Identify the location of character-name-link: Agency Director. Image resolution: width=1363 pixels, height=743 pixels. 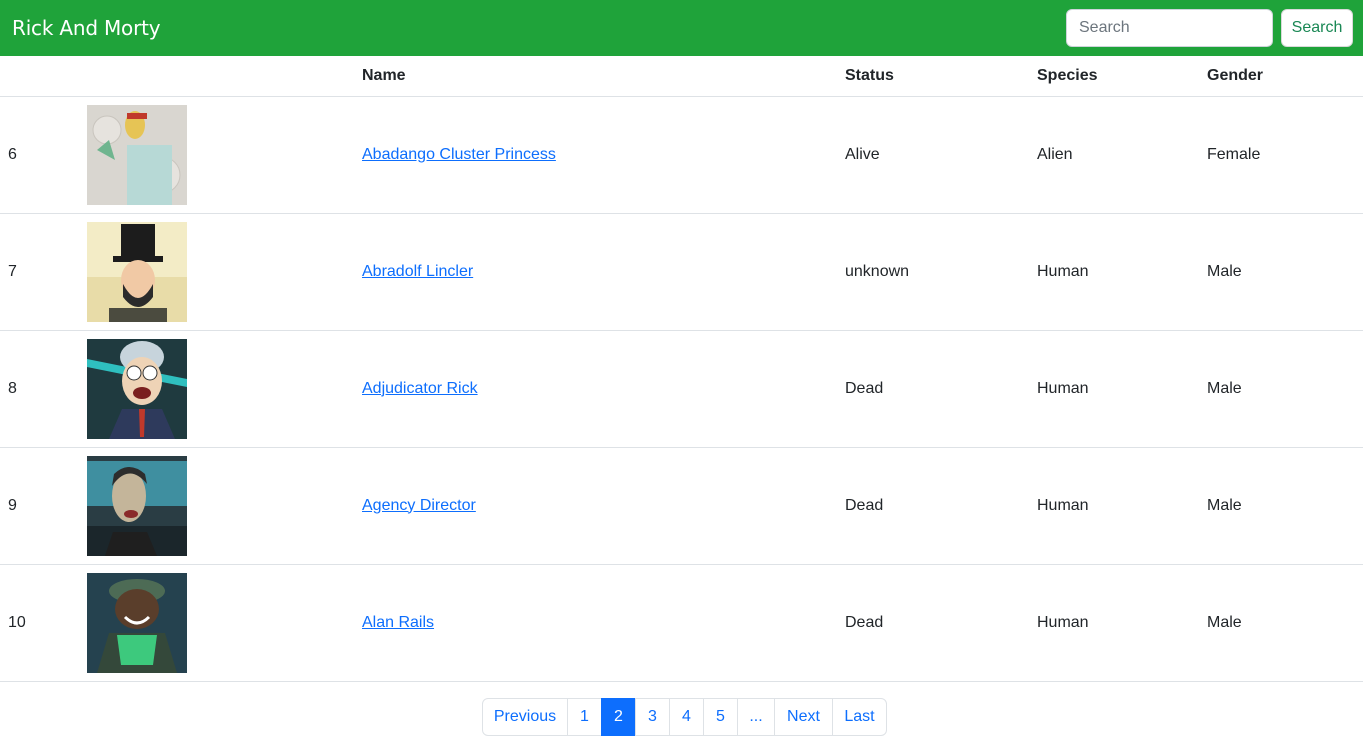
(419, 505).